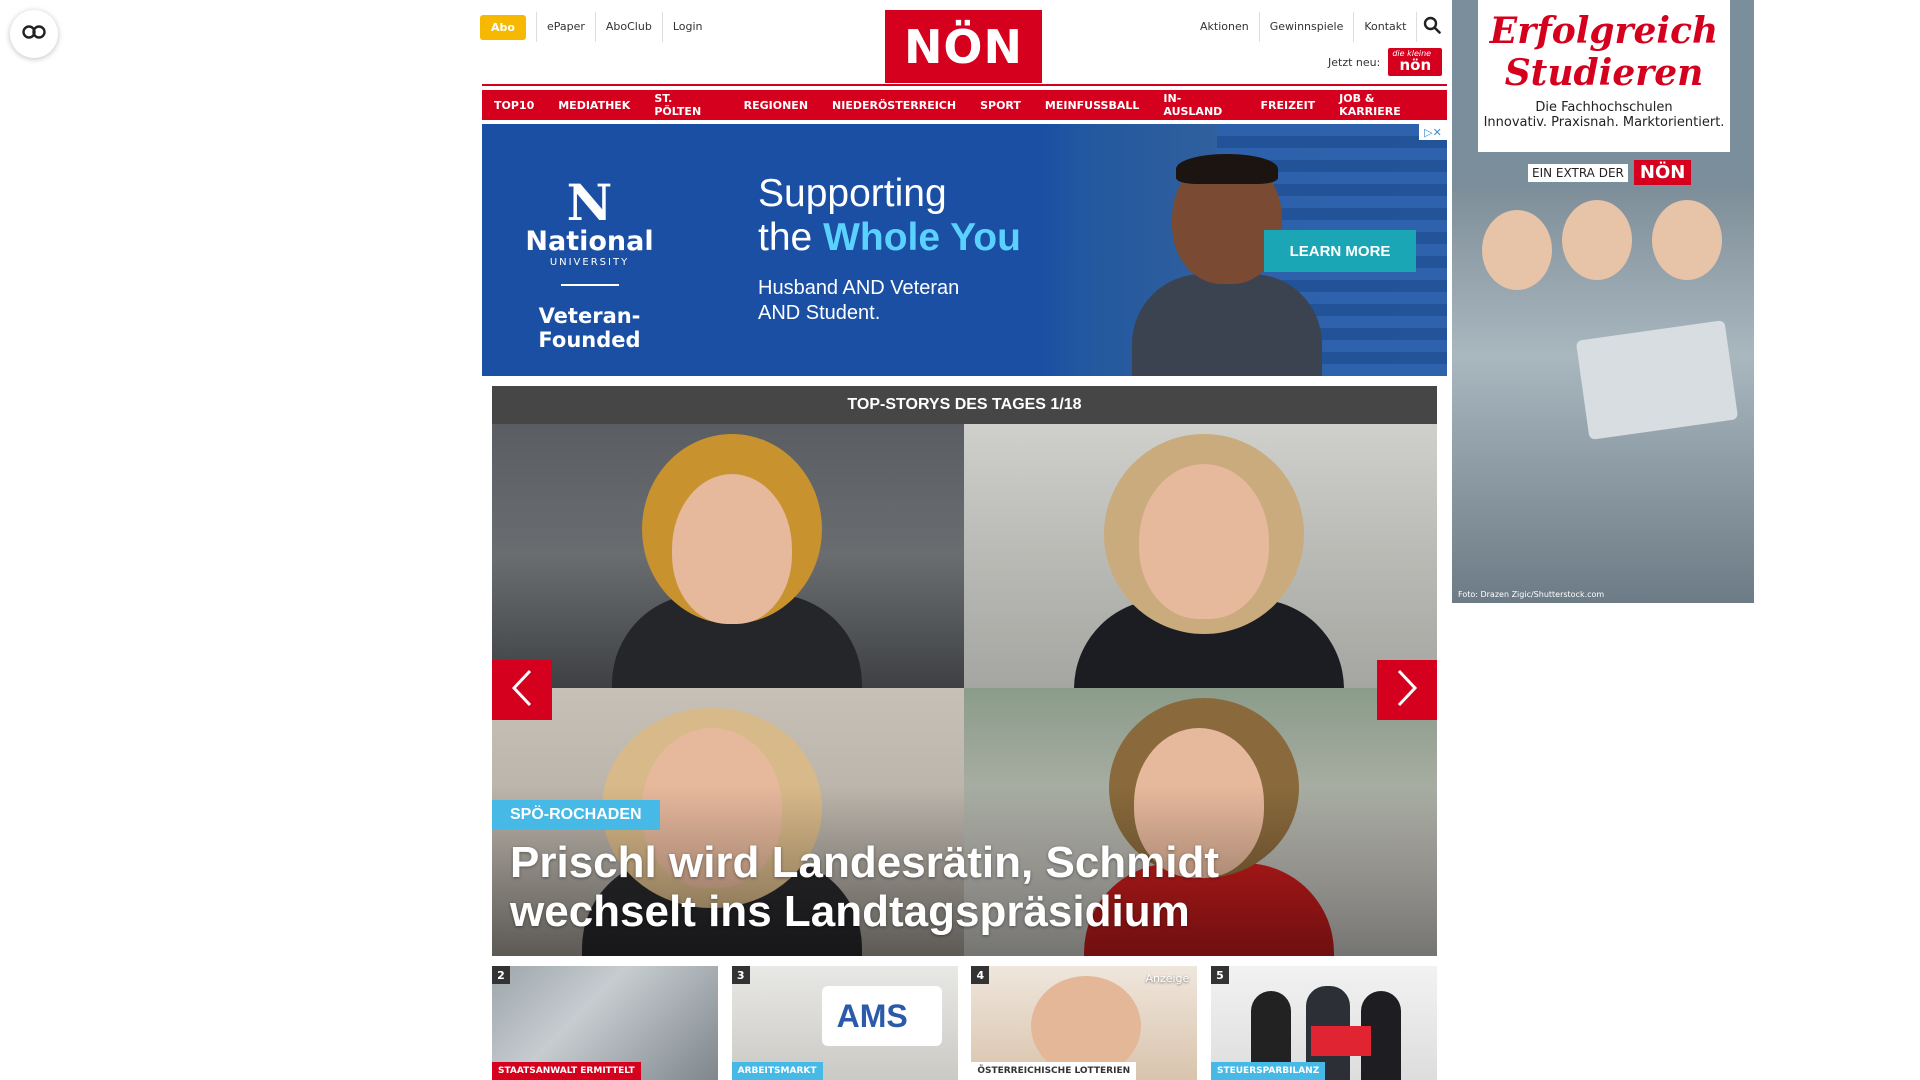 The height and width of the screenshot is (1080, 1920). Describe the element at coordinates (1306, 27) in the screenshot. I see `gewinnspiele-link: Gewinnspiele` at that location.